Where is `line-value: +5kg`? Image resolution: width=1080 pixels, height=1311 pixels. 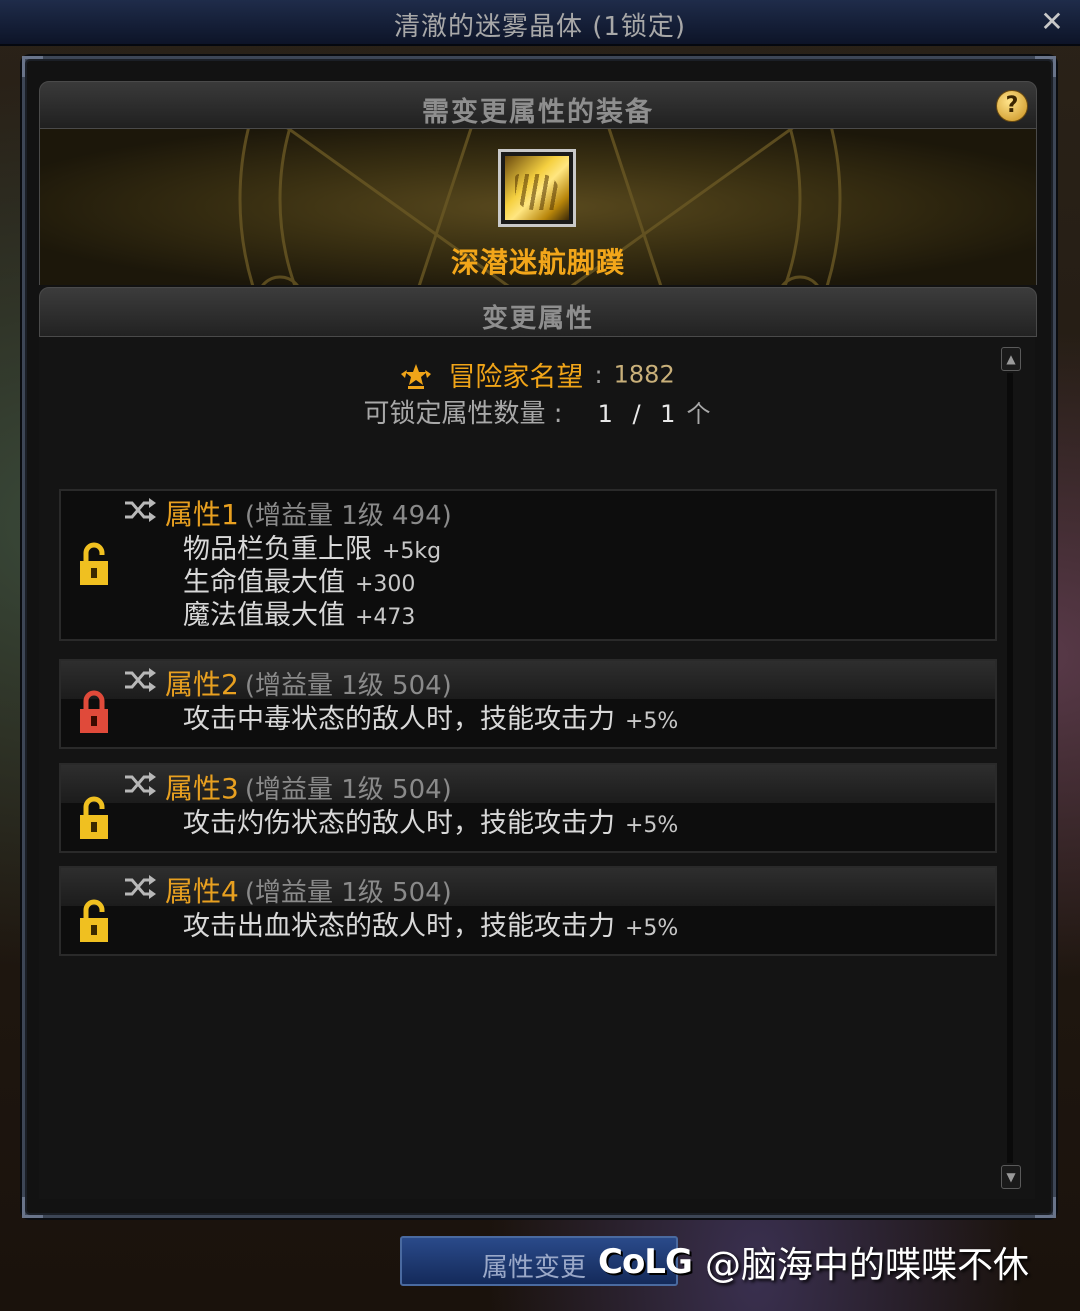
line-value: +5kg is located at coordinates (412, 551).